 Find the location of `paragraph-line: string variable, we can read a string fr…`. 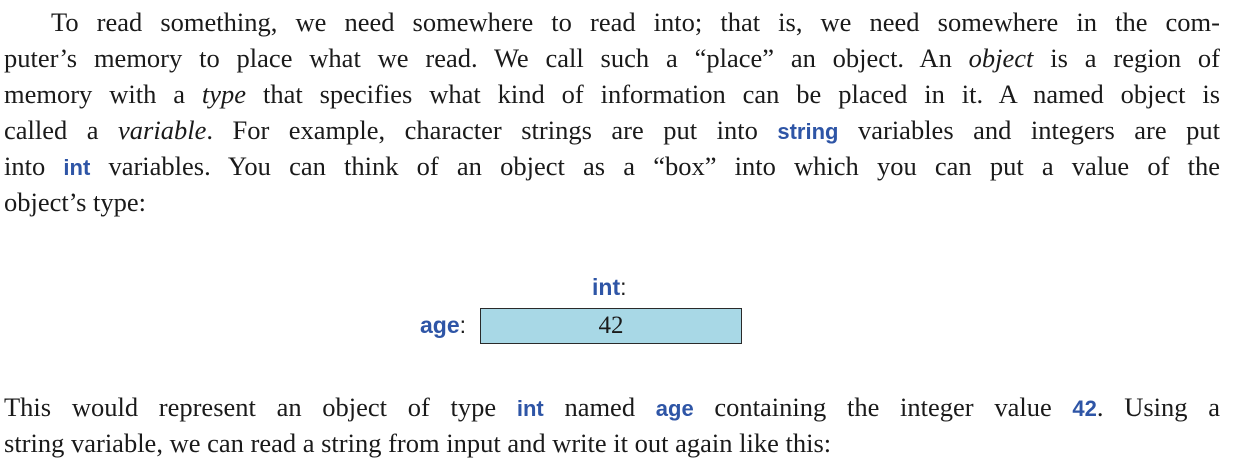

paragraph-line: string variable, we can read a string fr… is located at coordinates (612, 443).